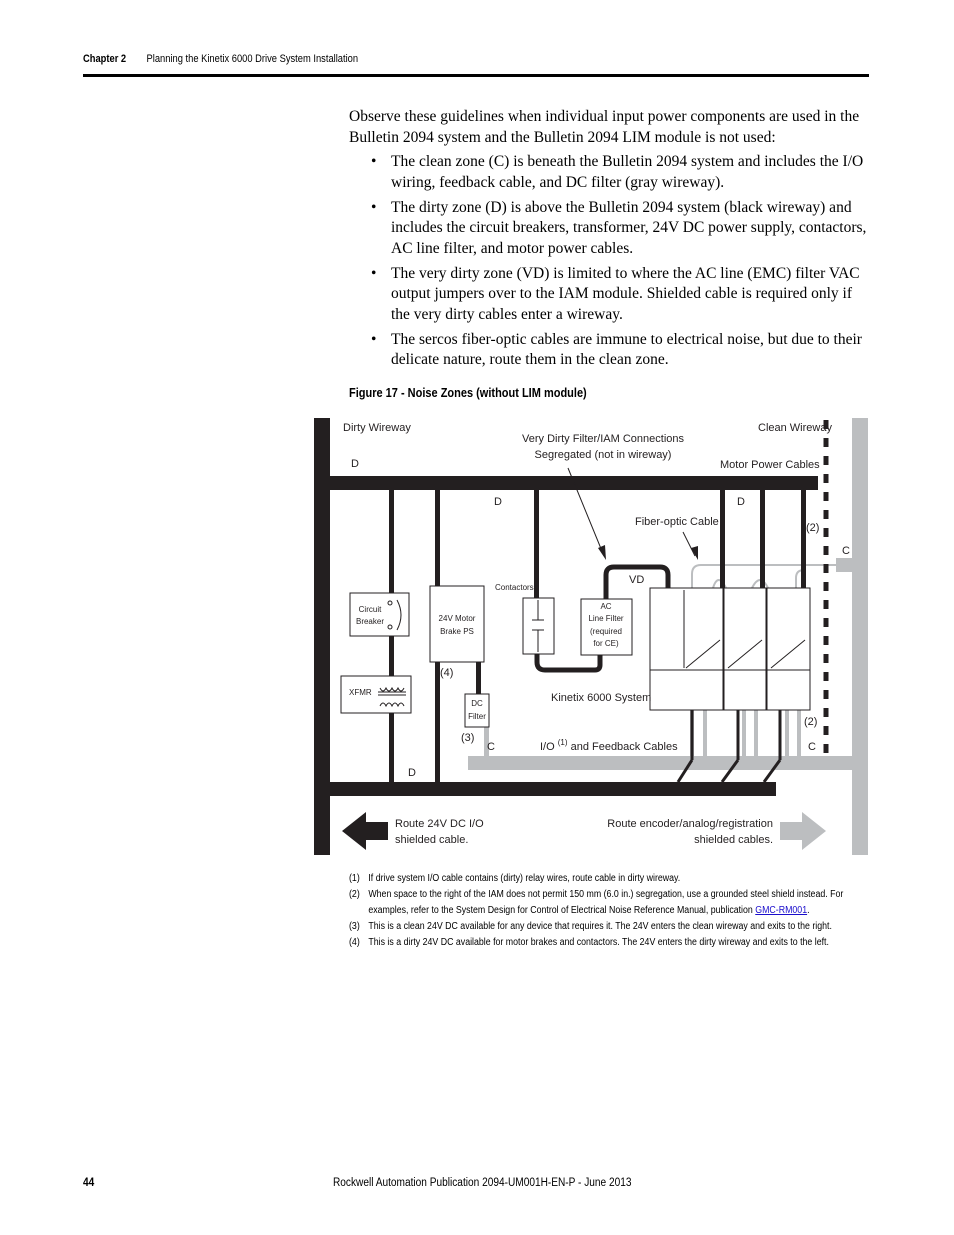 Image resolution: width=954 pixels, height=1235 pixels. What do you see at coordinates (439, 824) in the screenshot?
I see `left-route-label: Route 24V DC I/O` at bounding box center [439, 824].